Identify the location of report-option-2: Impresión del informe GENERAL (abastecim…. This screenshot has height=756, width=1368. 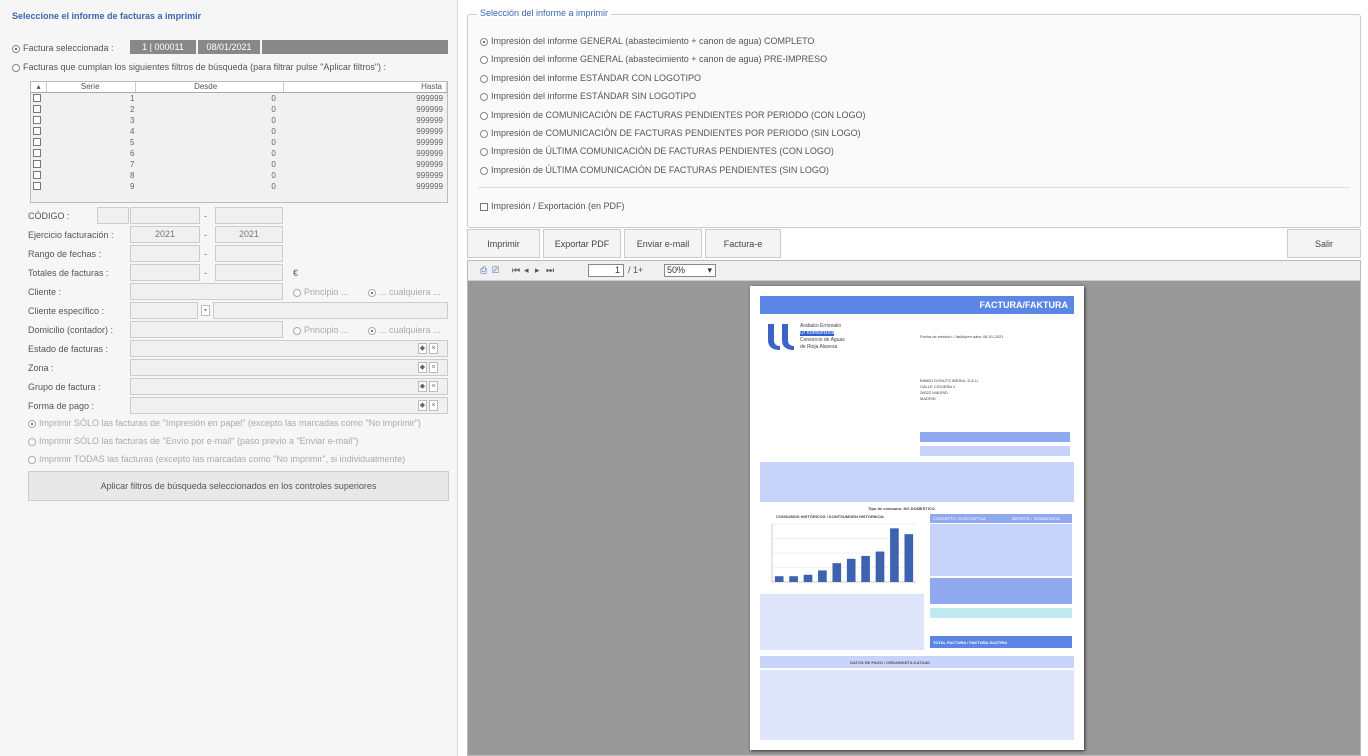
(653, 59).